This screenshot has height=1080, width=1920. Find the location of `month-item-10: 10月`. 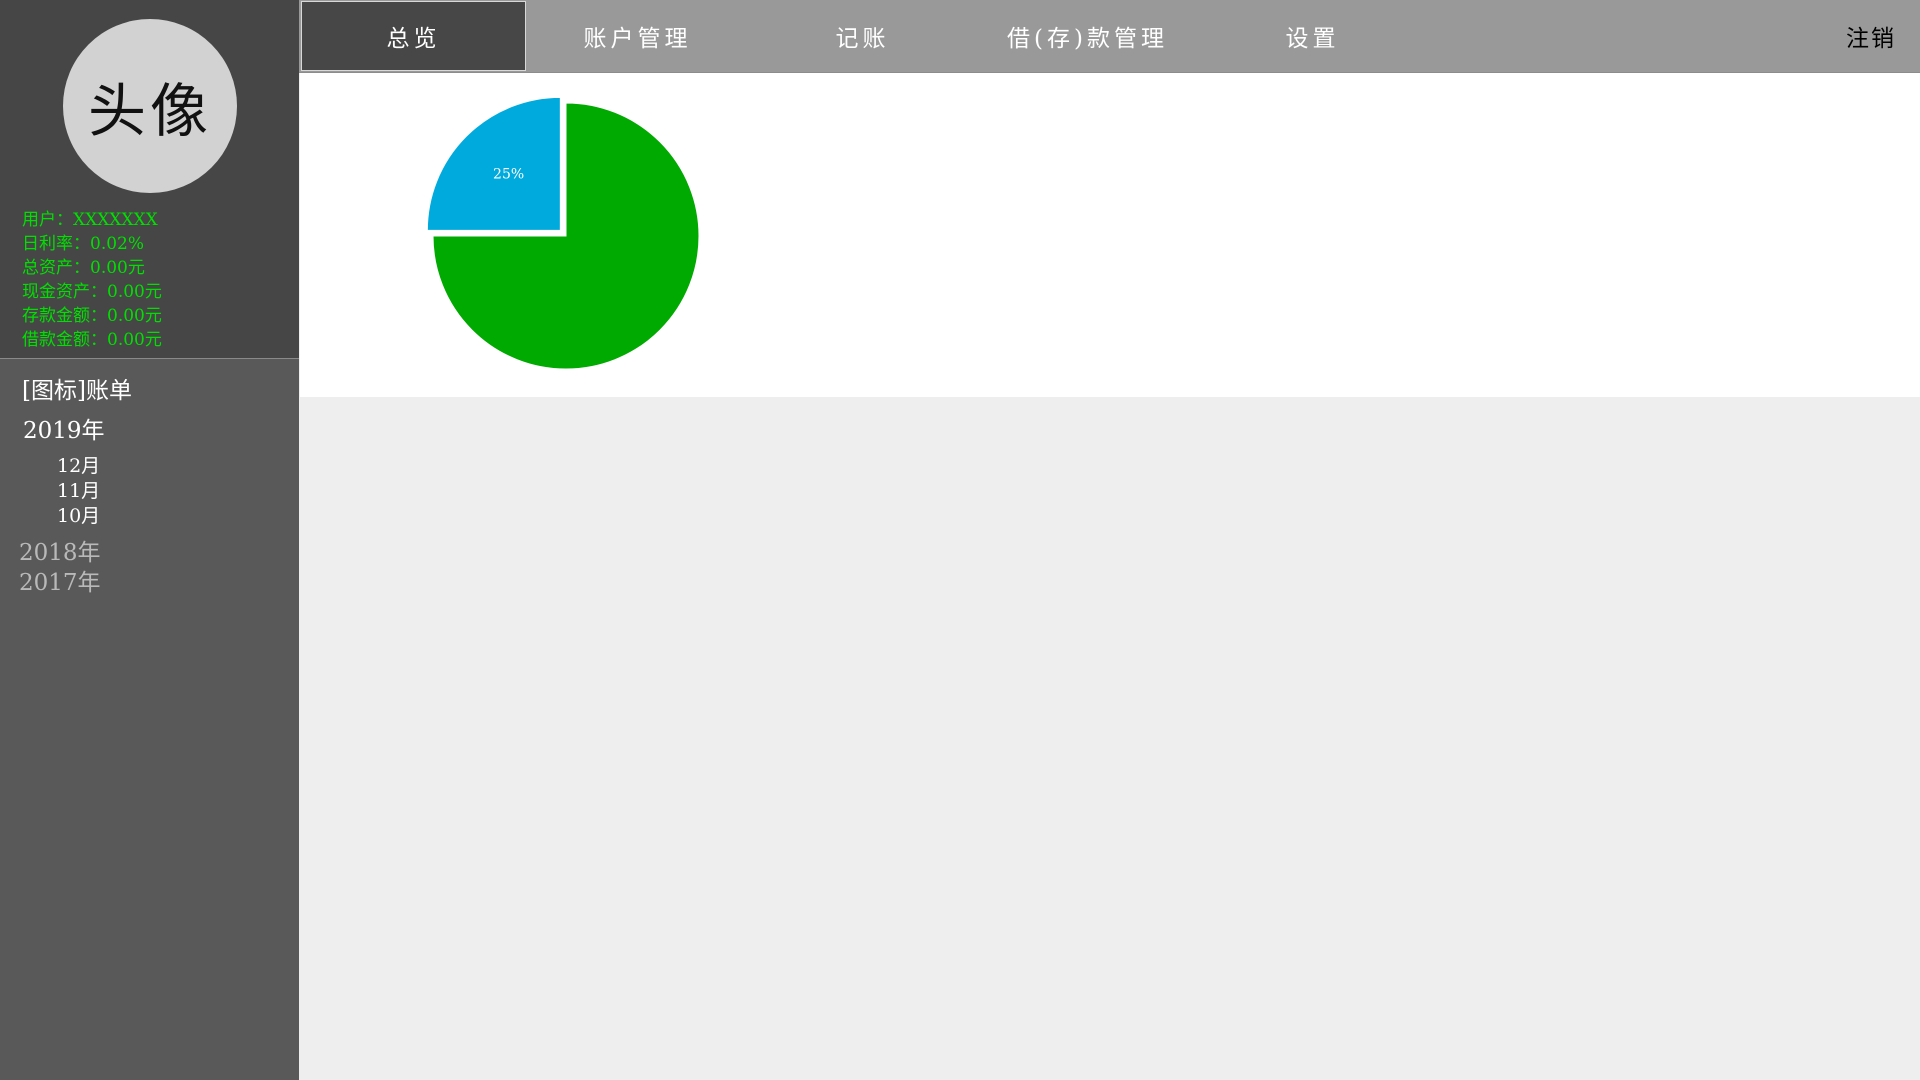

month-item-10: 10月 is located at coordinates (78, 516).